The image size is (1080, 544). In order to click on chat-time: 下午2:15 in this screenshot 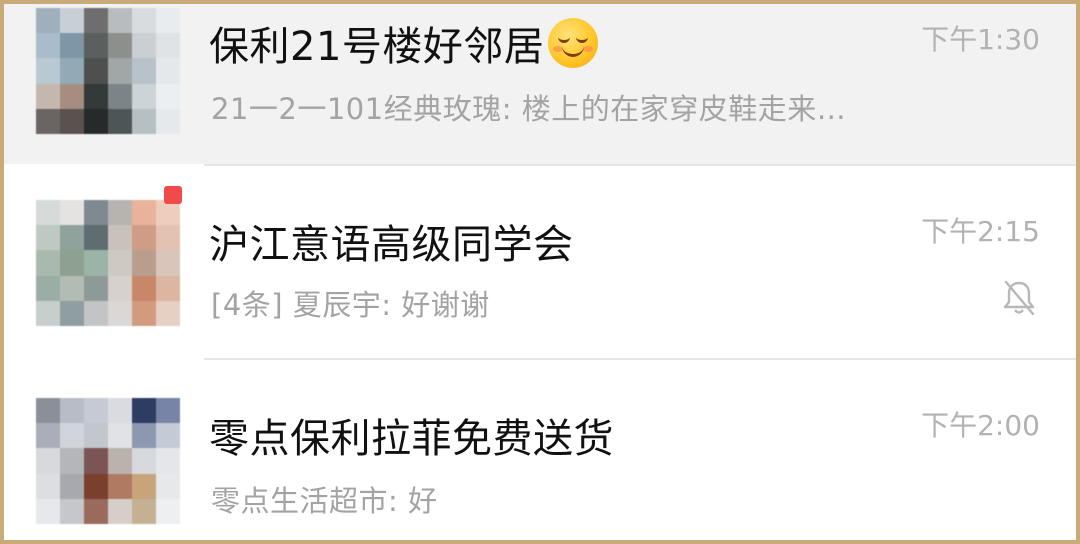, I will do `click(980, 231)`.